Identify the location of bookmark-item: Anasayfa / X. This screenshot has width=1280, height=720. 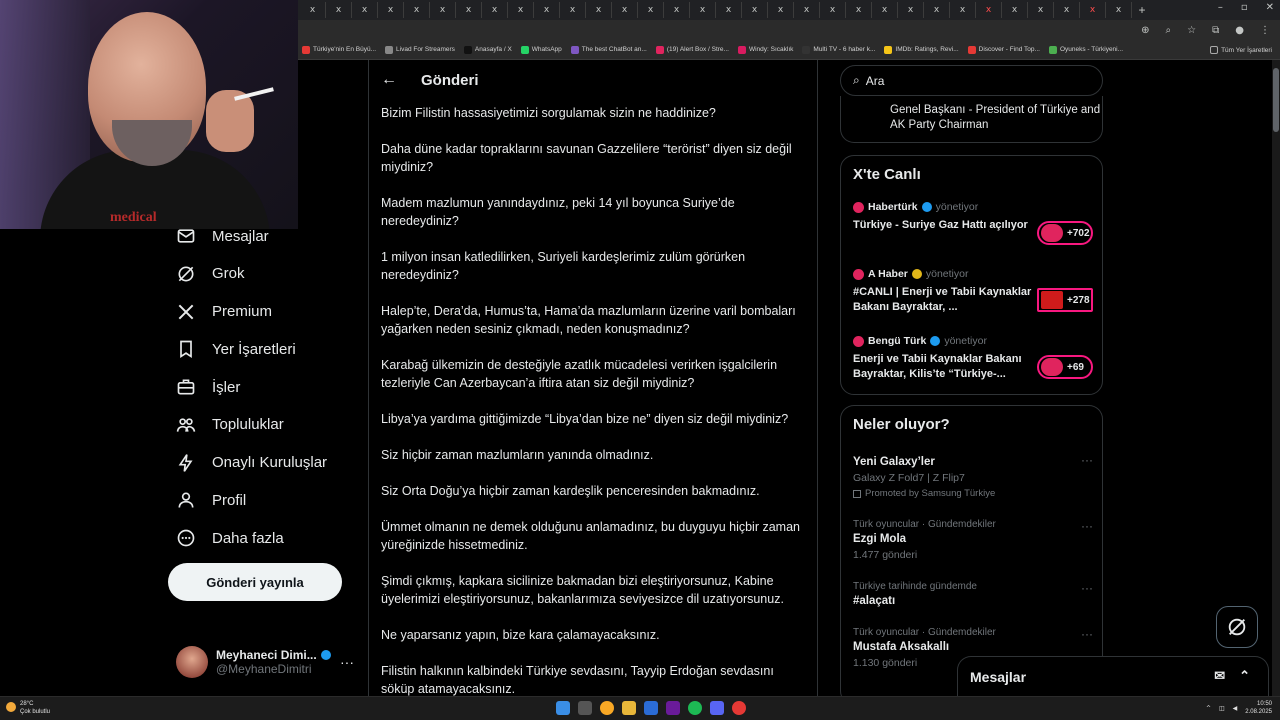
(487, 49).